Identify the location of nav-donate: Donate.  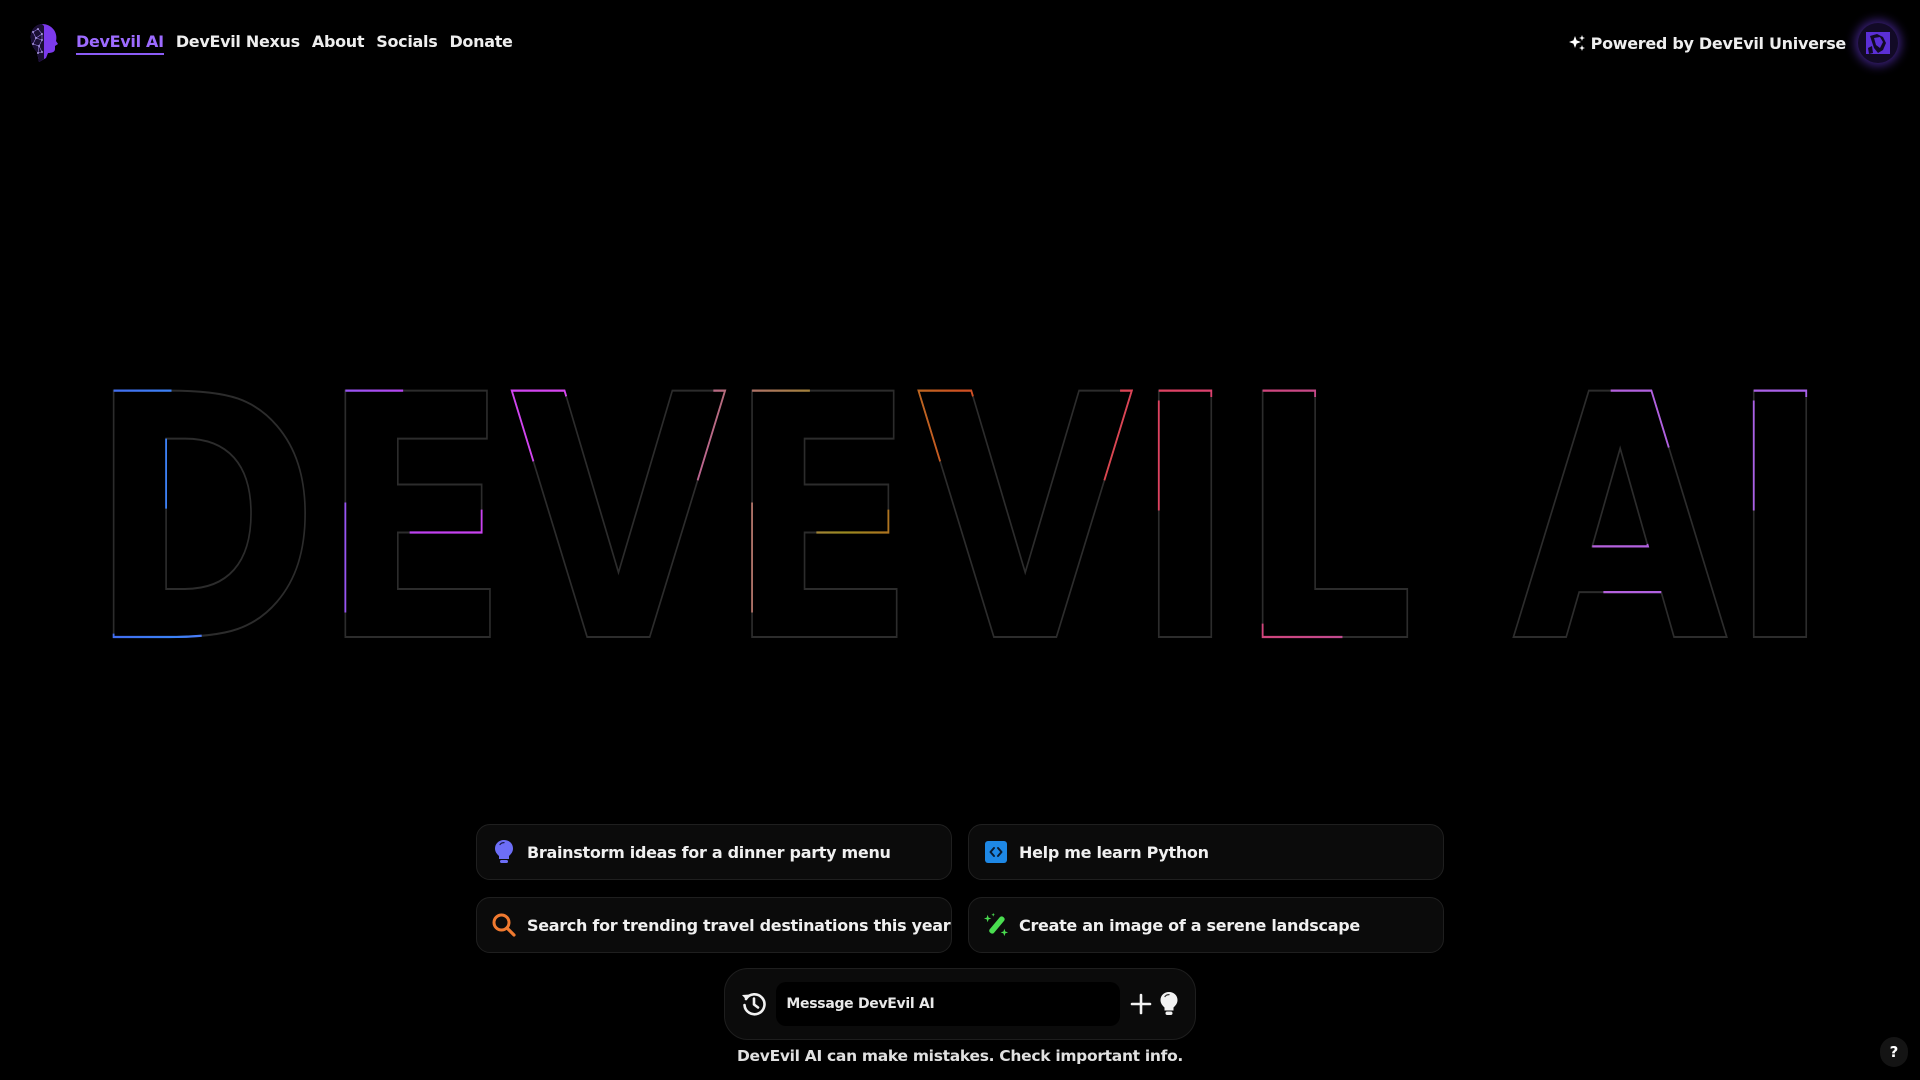
(480, 43).